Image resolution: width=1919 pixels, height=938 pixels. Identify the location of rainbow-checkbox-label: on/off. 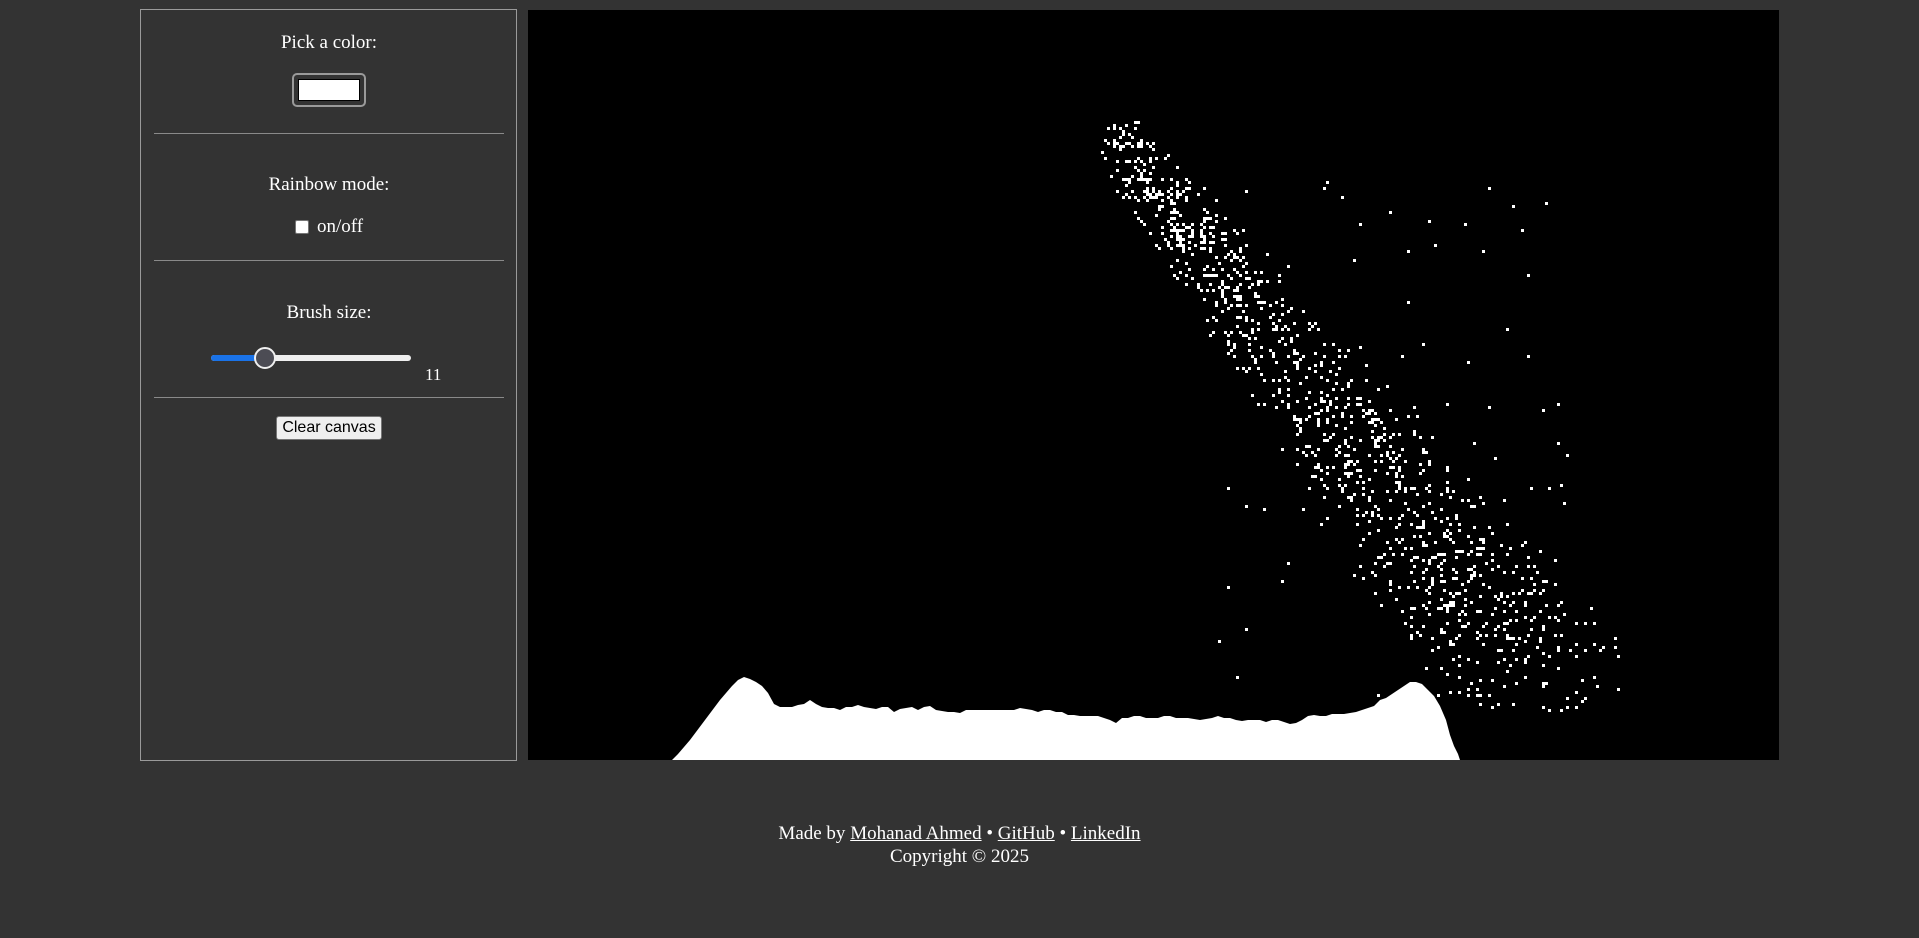
(340, 226).